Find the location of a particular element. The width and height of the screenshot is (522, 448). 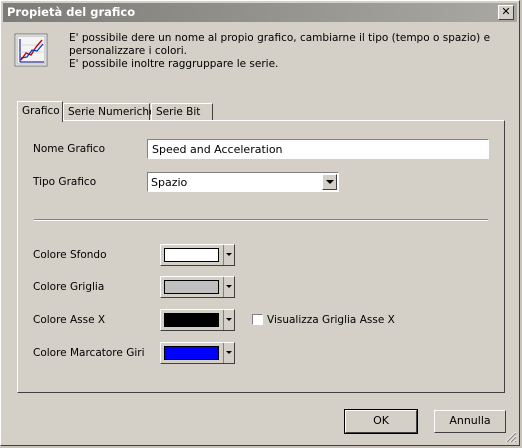

chart-name-label: Nome Grafico is located at coordinates (69, 149).